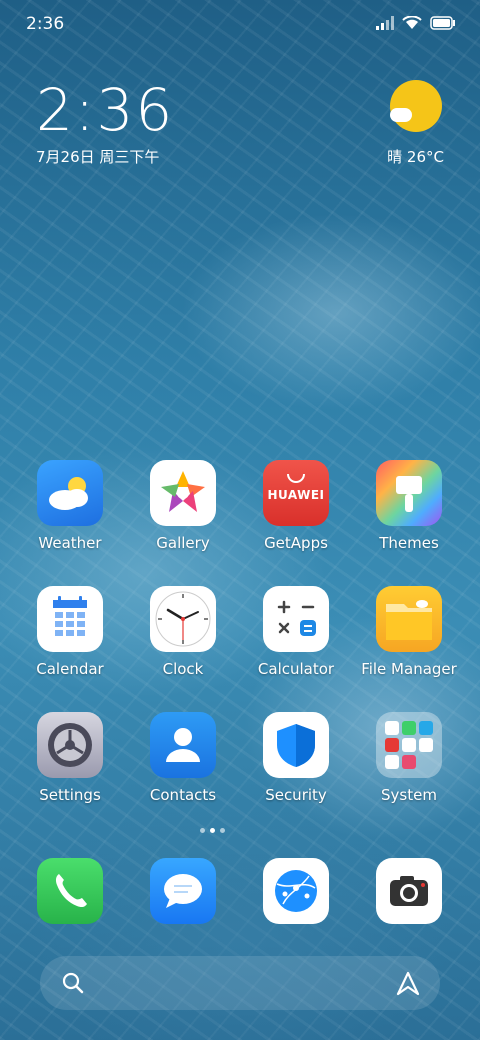  I want to click on contacts-app-icon, so click(183, 745).